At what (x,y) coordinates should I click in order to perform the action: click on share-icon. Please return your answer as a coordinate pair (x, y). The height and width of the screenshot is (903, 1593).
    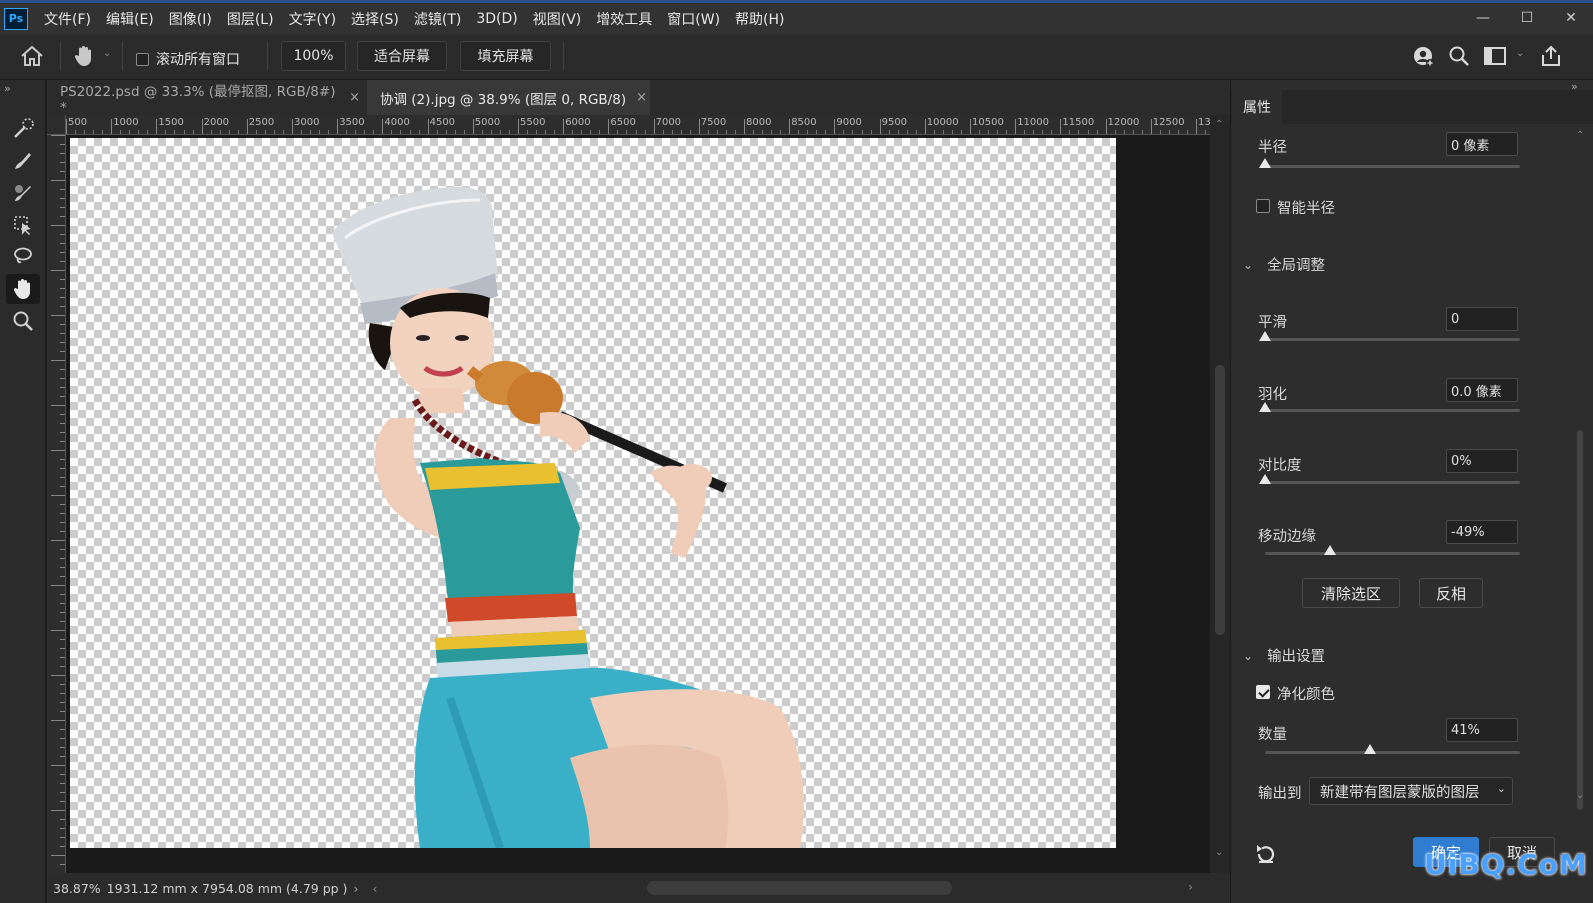
    Looking at the image, I should click on (1551, 58).